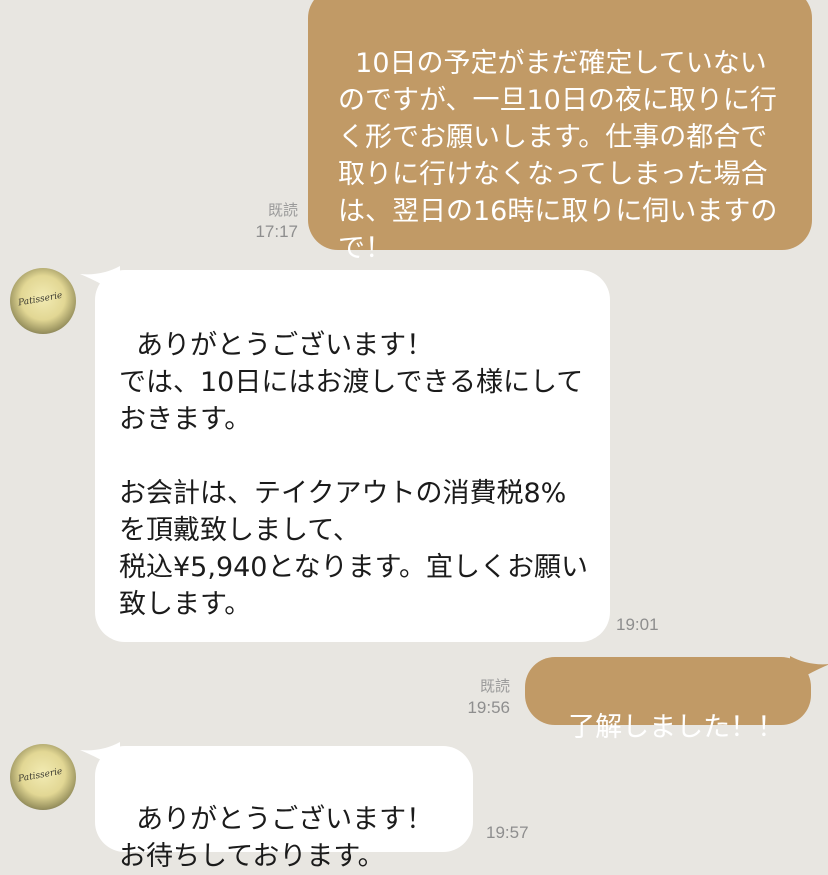 This screenshot has height=875, width=828. What do you see at coordinates (267, 221) in the screenshot?
I see `message-meta: 既読 17:17` at bounding box center [267, 221].